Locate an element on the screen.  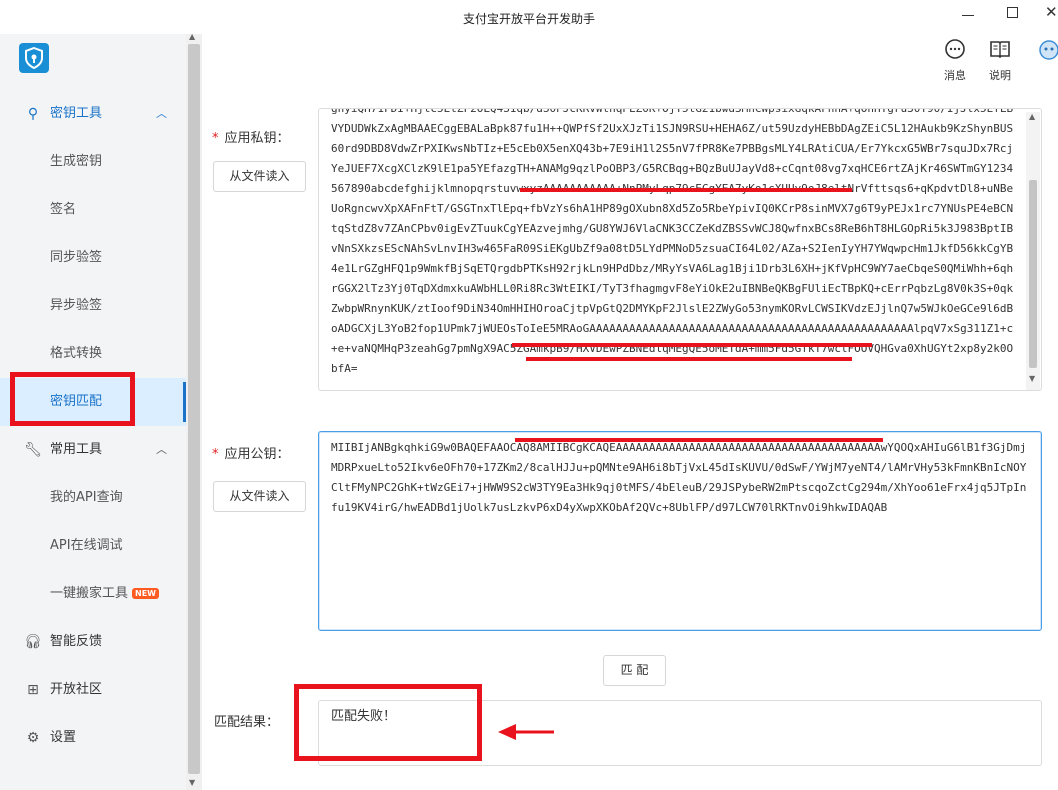
private-key-scrollbar: ▲ ▼ is located at coordinates (1033, 251).